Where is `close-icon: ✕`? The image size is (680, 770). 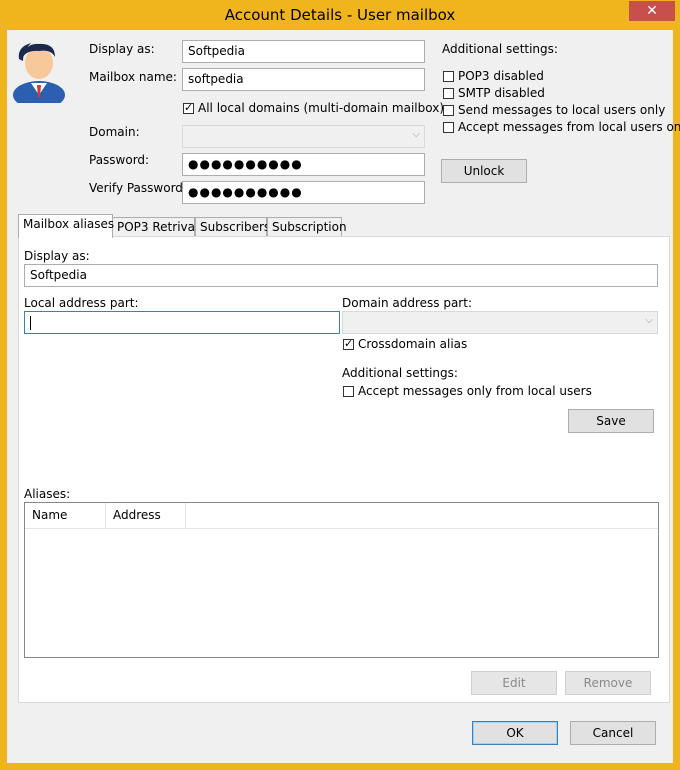 close-icon: ✕ is located at coordinates (652, 11).